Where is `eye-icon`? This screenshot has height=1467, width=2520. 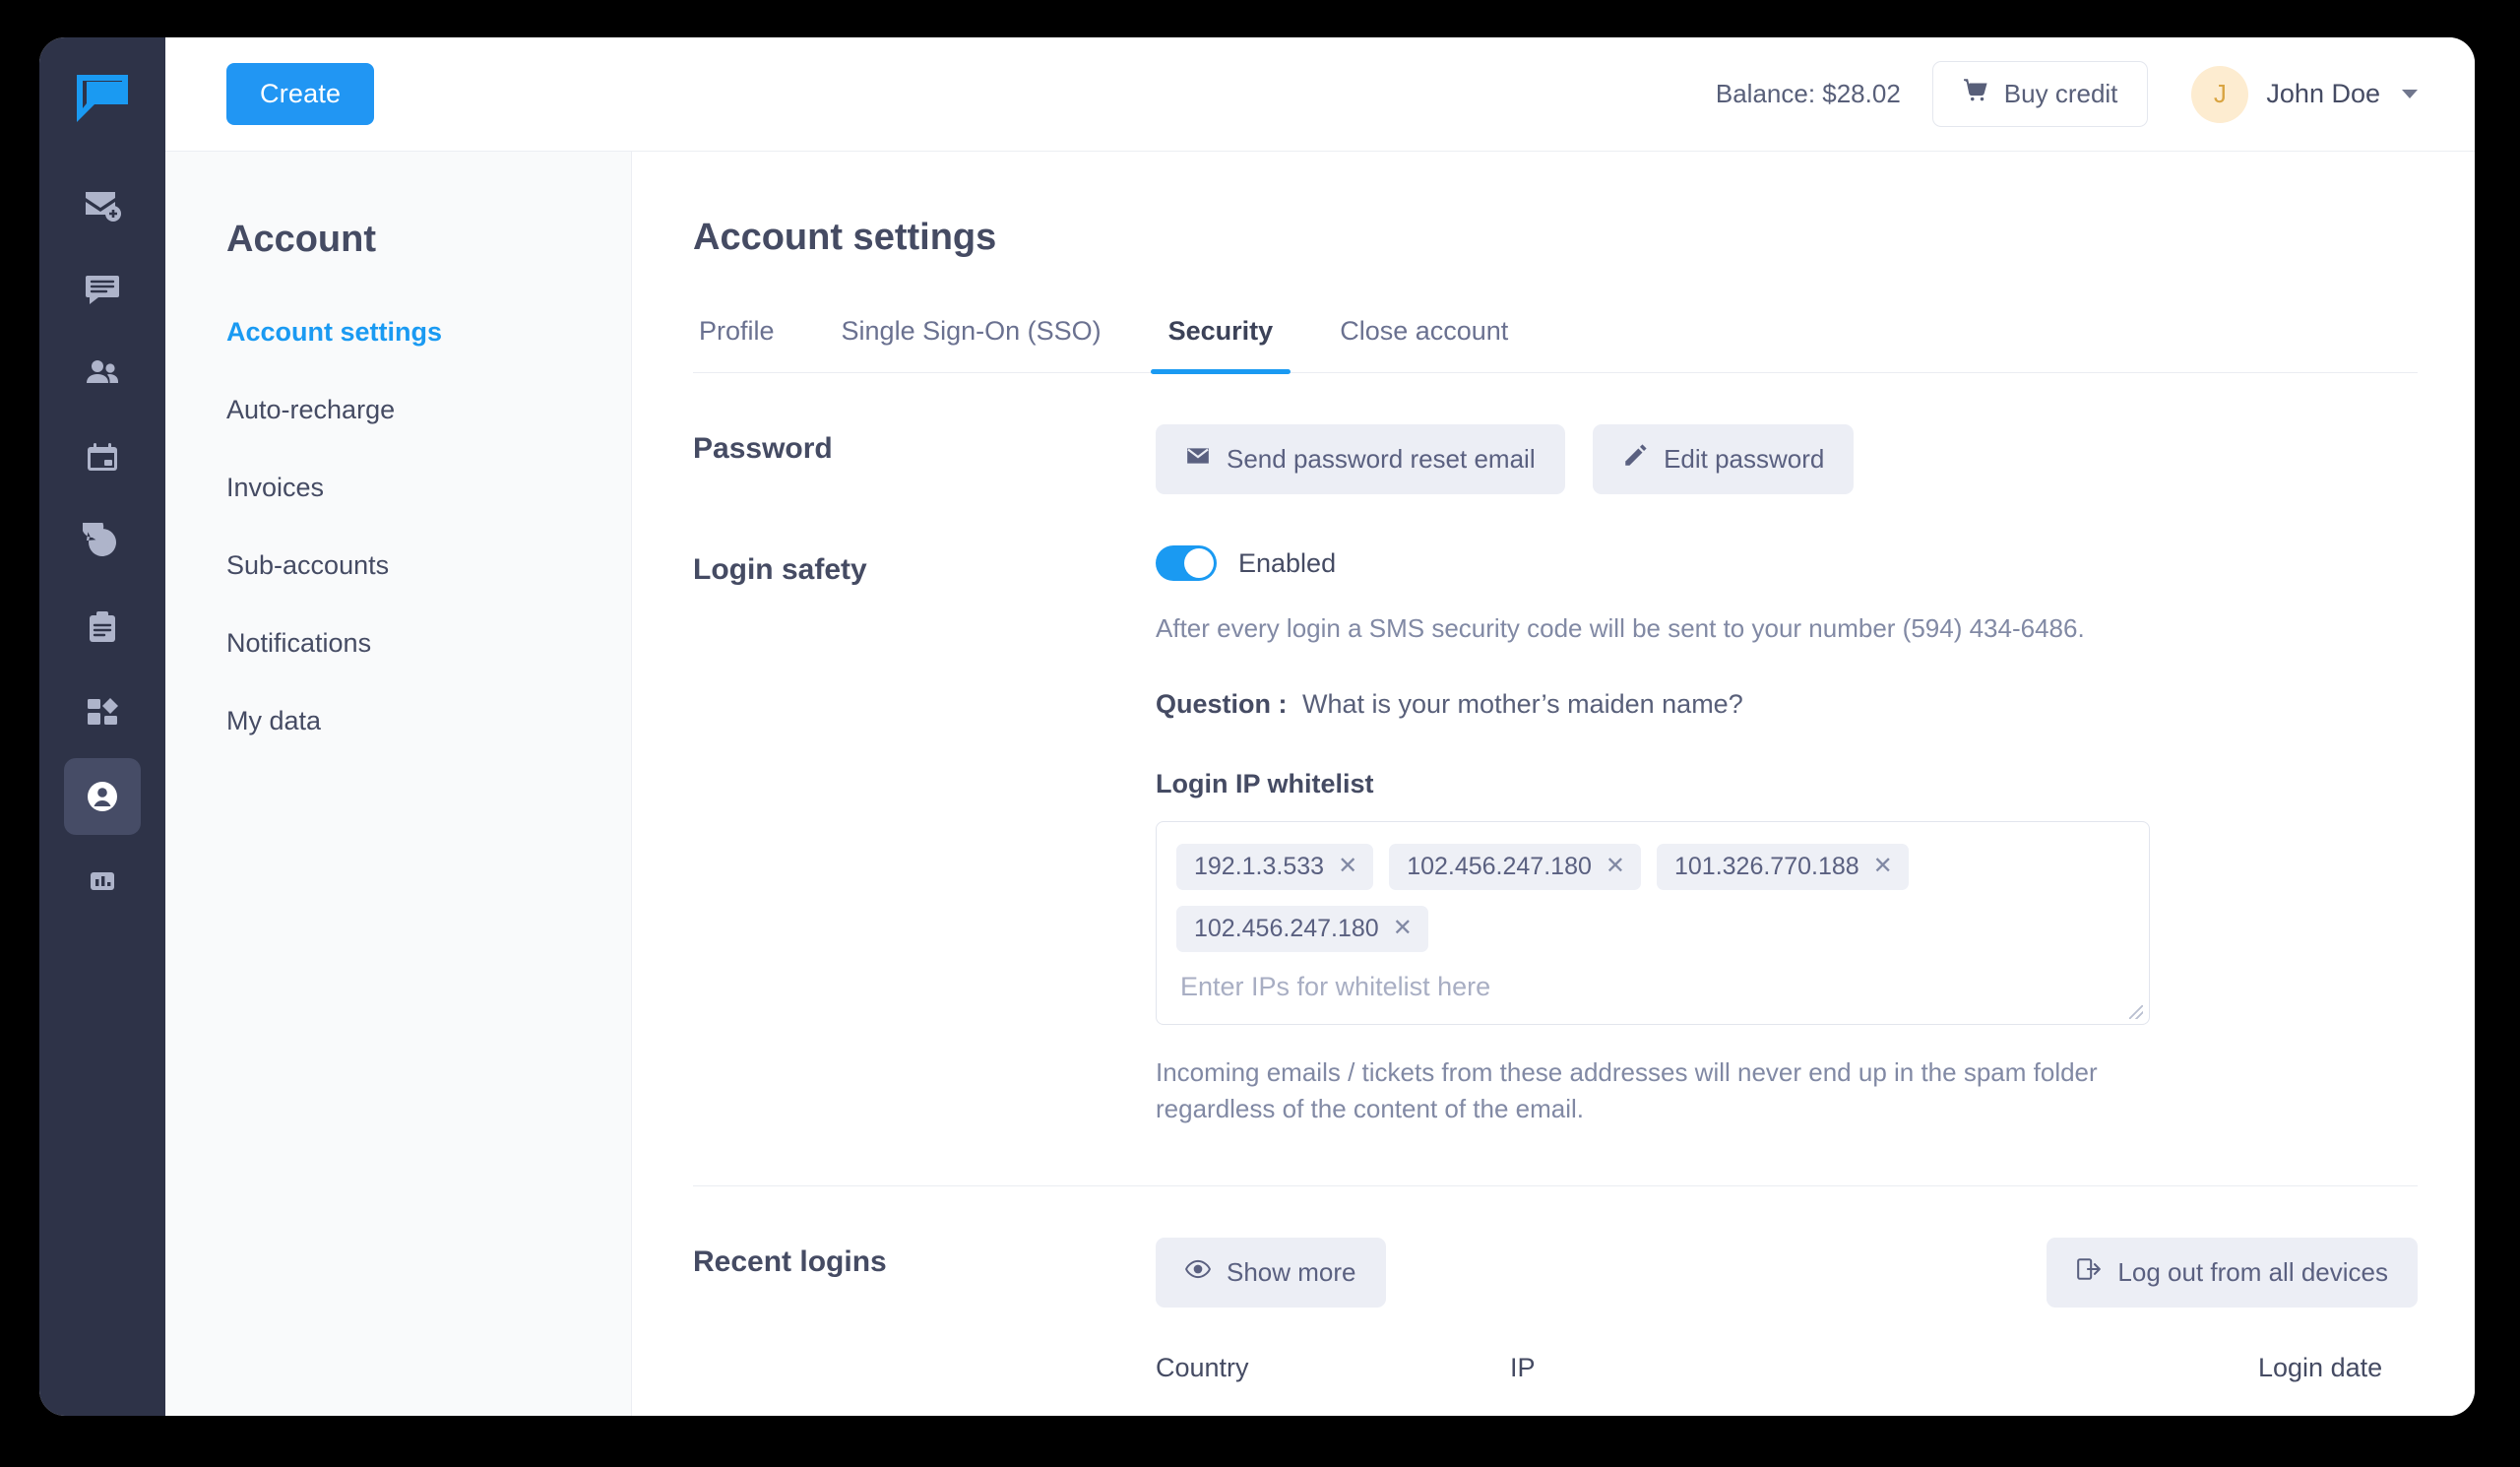 eye-icon is located at coordinates (1198, 1272).